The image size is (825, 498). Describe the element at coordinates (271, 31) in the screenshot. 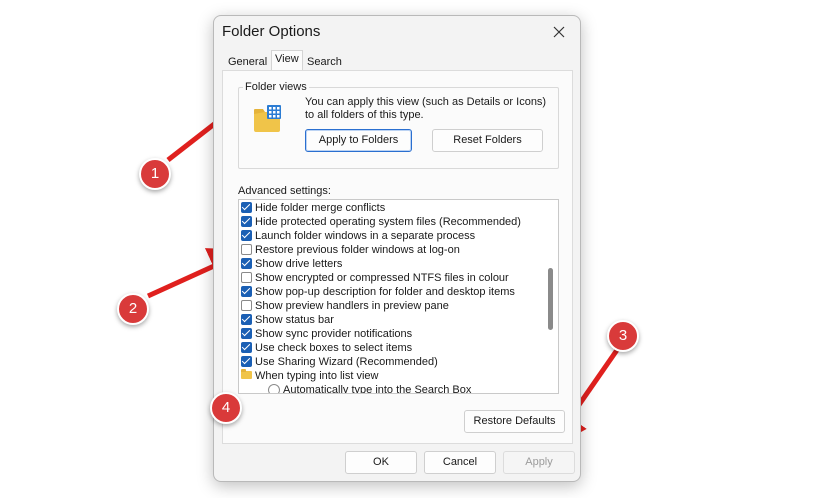

I see `dialog-title: Folder Options` at that location.